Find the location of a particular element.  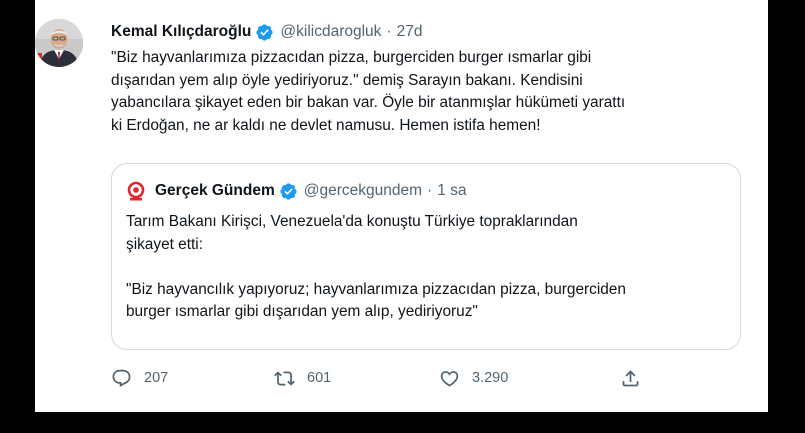

author-name: Kemal Kılıçdaroğlu is located at coordinates (181, 32).